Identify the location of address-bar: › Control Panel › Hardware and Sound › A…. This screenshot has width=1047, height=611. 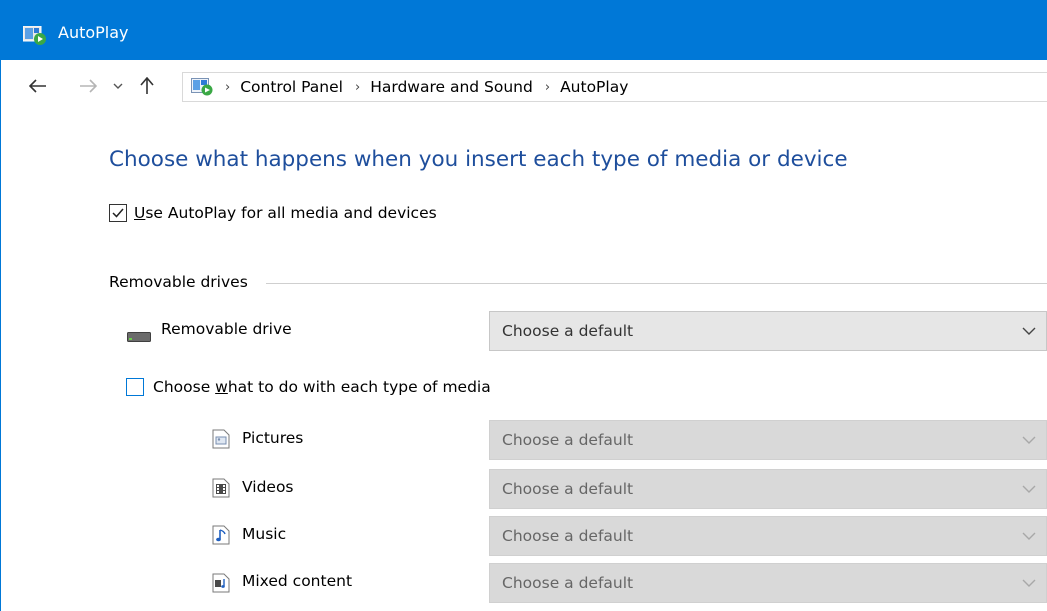
(614, 87).